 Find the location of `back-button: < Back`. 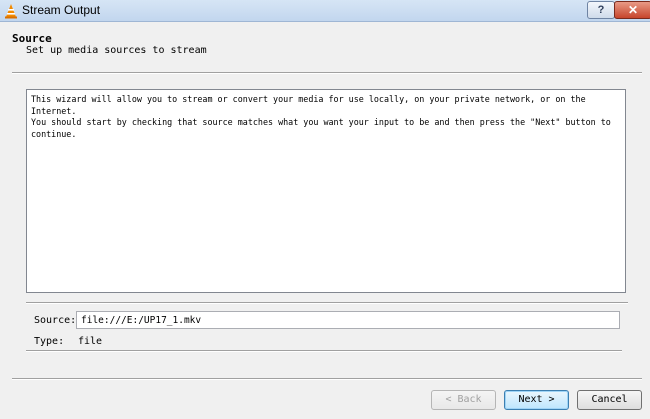

back-button: < Back is located at coordinates (463, 400).